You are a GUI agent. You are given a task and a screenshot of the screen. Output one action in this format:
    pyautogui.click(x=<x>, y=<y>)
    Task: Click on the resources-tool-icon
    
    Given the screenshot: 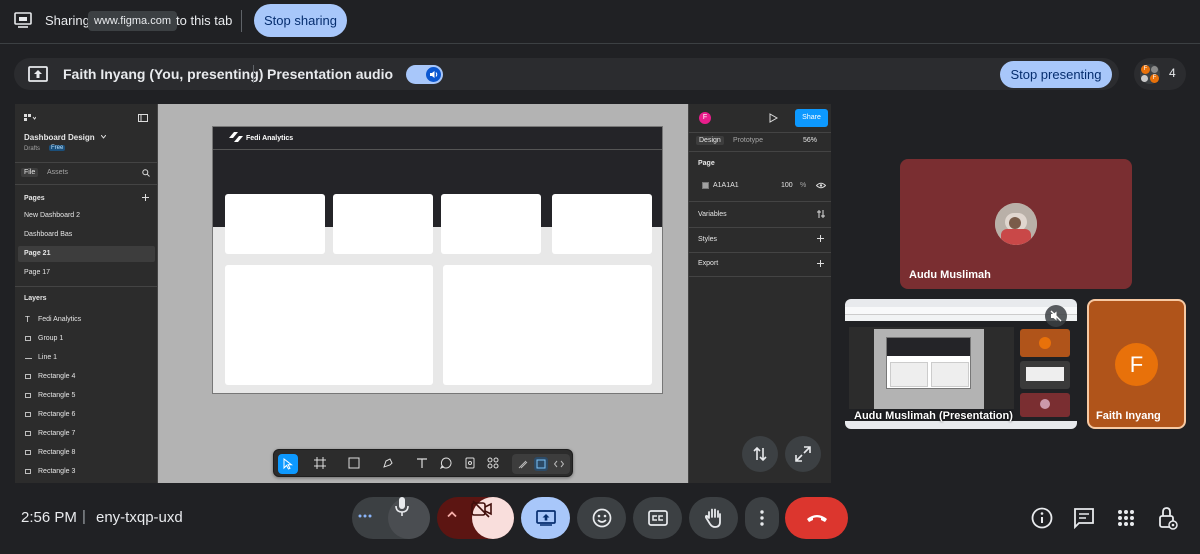 What is the action you would take?
    pyautogui.click(x=471, y=464)
    